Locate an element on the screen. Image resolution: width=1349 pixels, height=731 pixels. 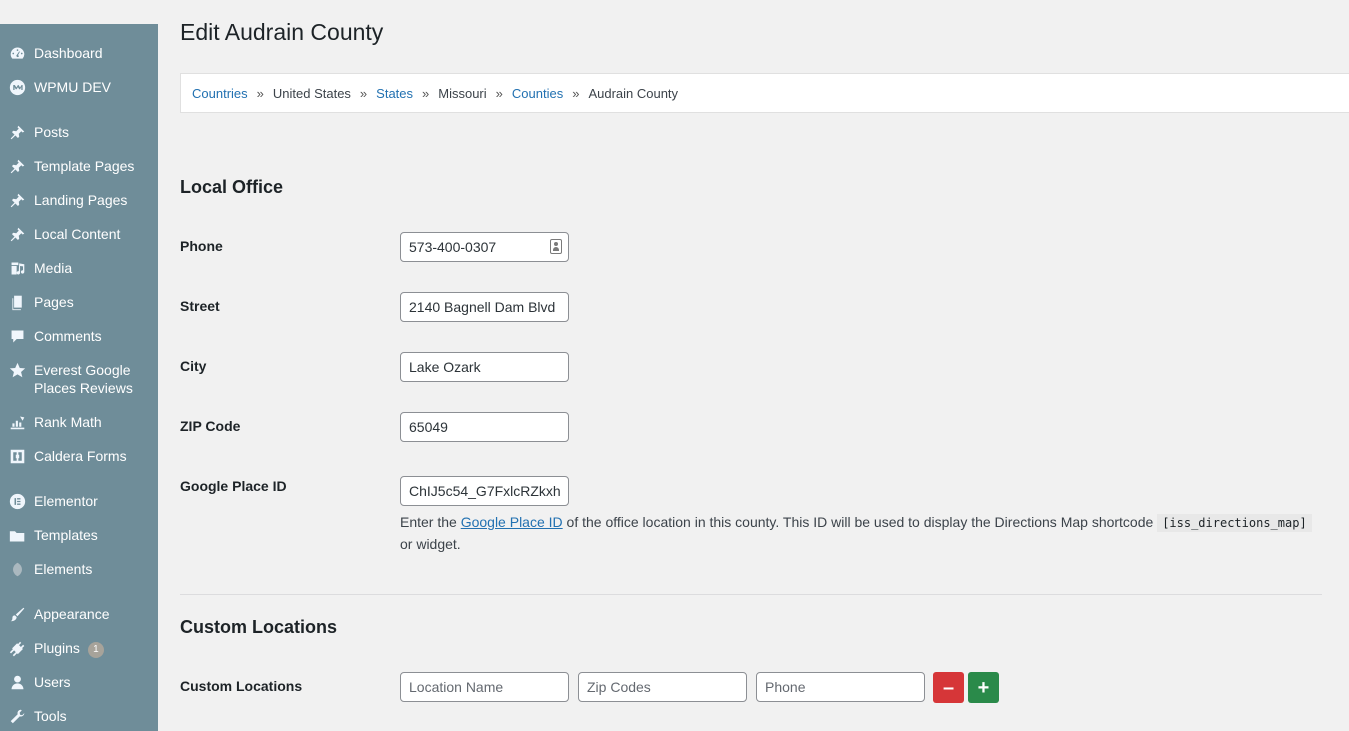
city-label: City is located at coordinates (193, 366).